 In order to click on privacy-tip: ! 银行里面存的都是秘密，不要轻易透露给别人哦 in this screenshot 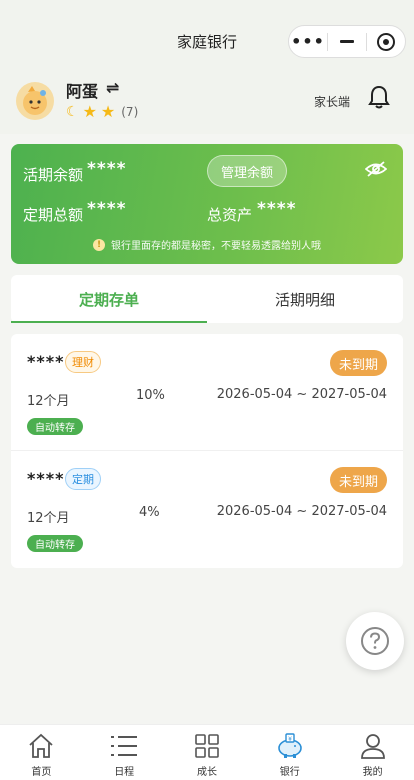, I will do `click(207, 244)`.